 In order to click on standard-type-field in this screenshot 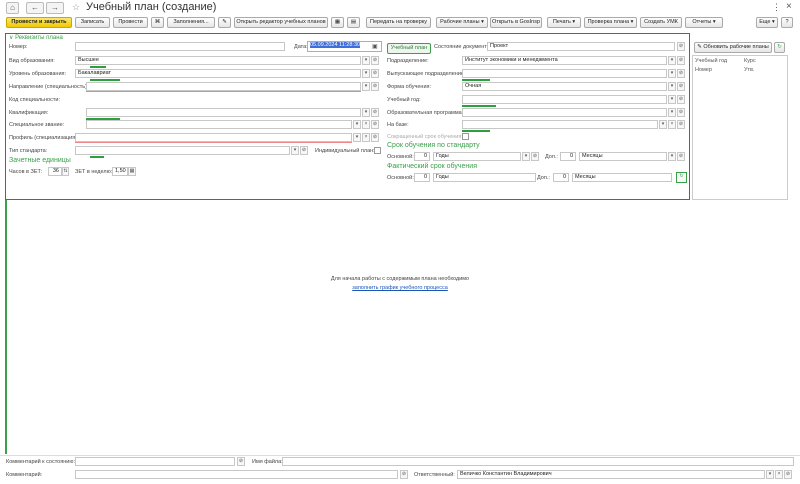, I will do `click(182, 150)`.